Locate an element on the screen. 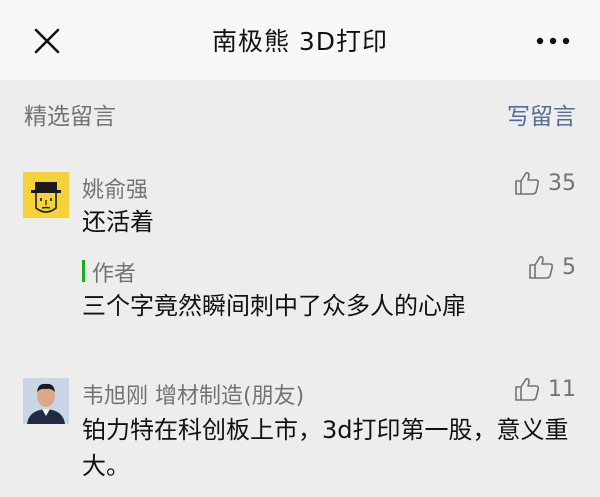  cartoon-hat-avatar-icon is located at coordinates (46, 195).